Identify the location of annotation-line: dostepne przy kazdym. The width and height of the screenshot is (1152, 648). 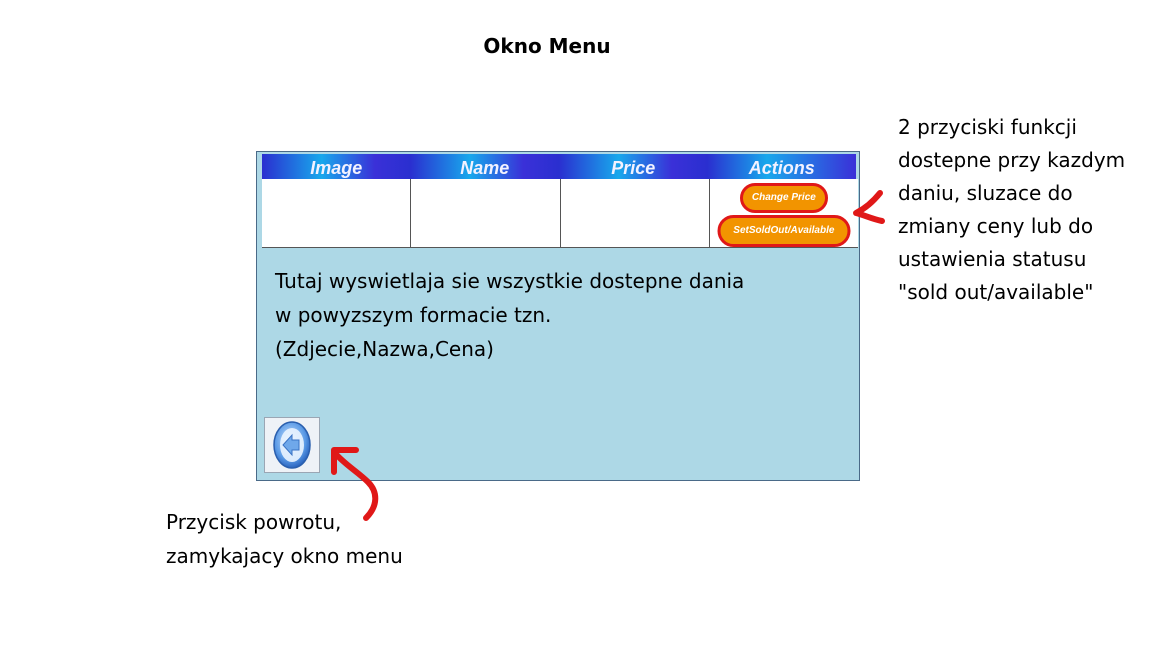
(1012, 160).